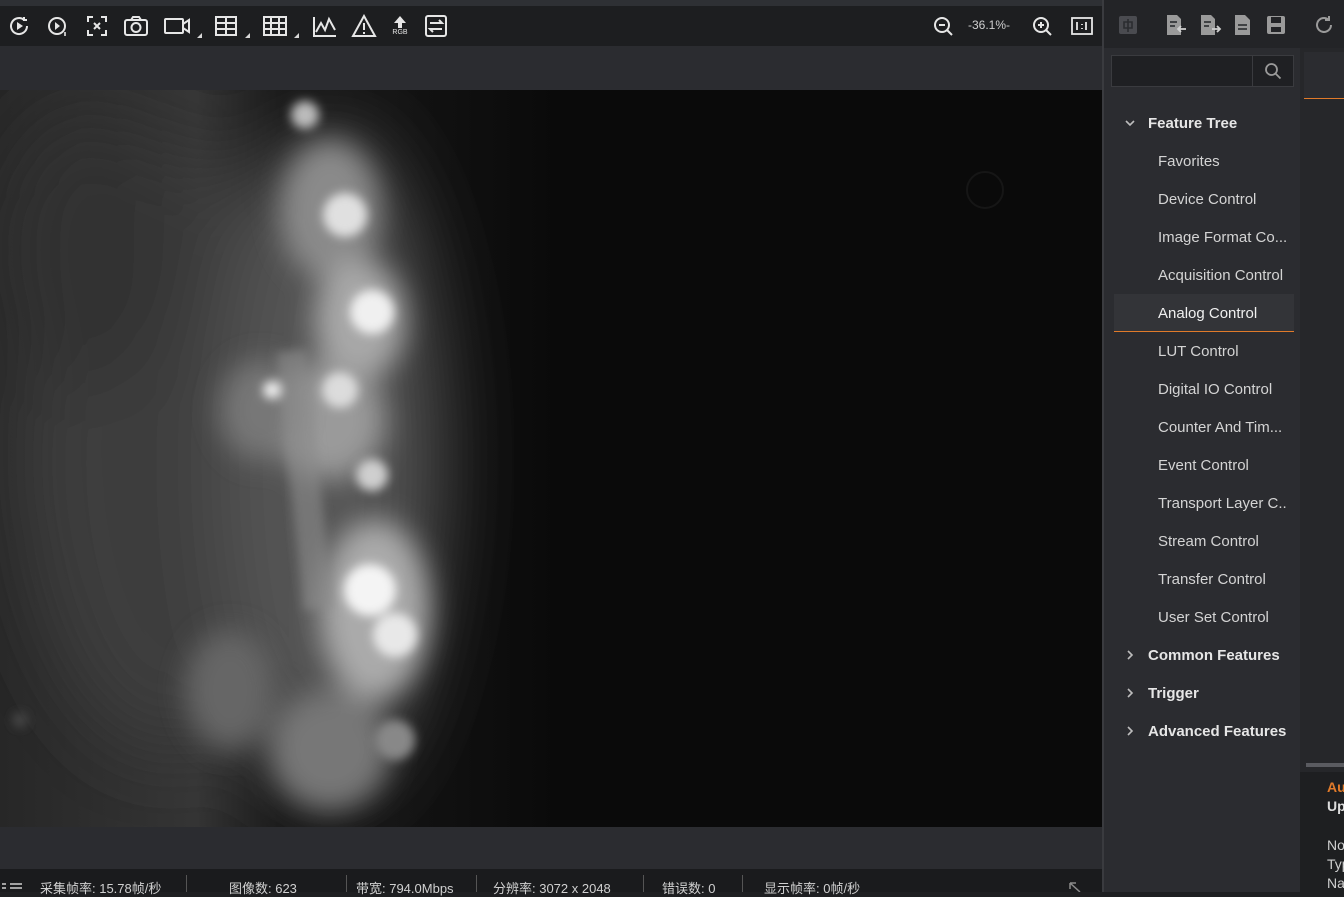  I want to click on histogram-icon, so click(325, 26).